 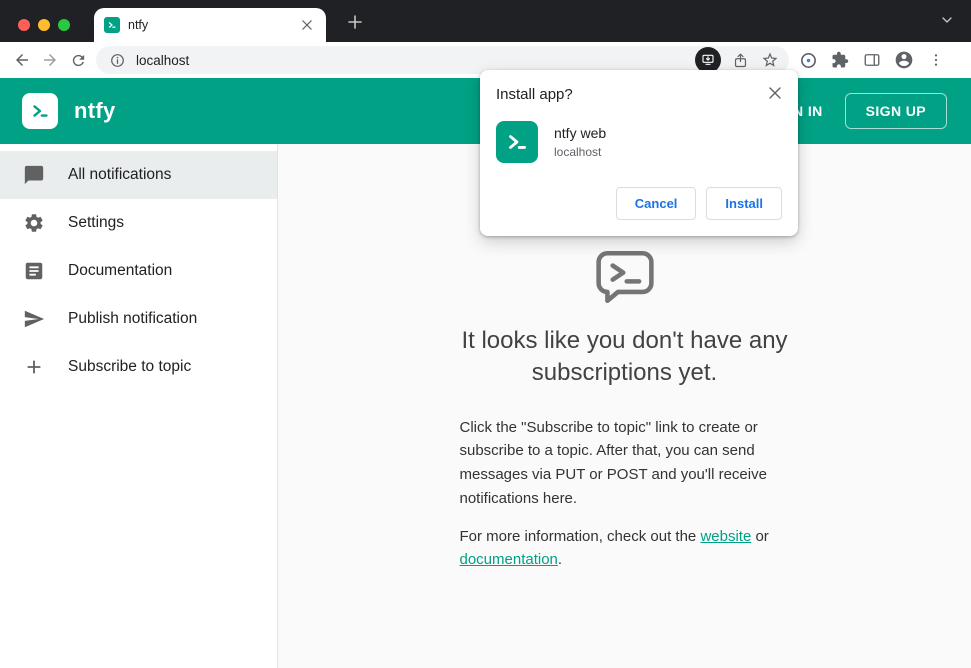 I want to click on tab-strip: ntfy, so click(x=485, y=21).